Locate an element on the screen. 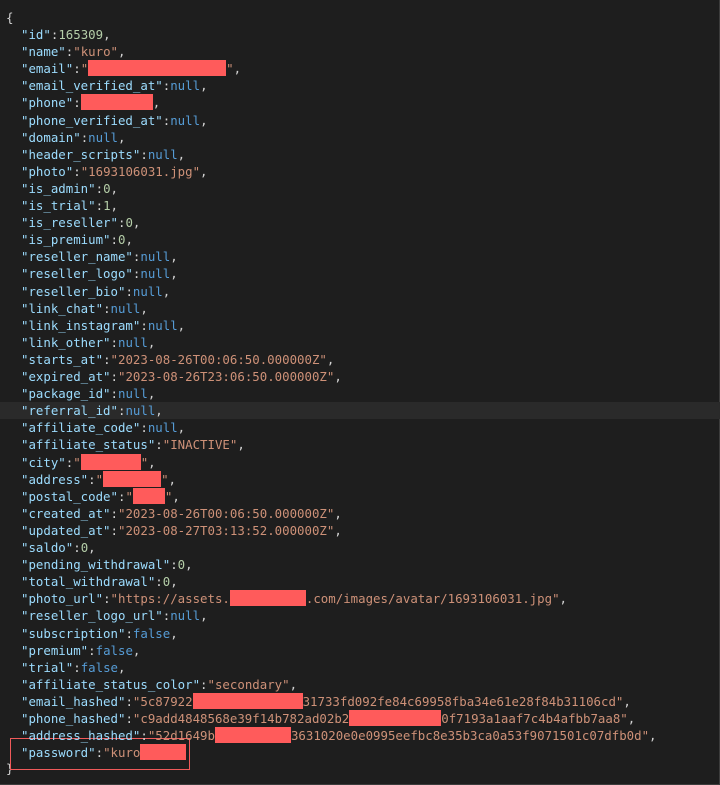 This screenshot has width=720, height=785. json-value: 165309 is located at coordinates (81, 34).